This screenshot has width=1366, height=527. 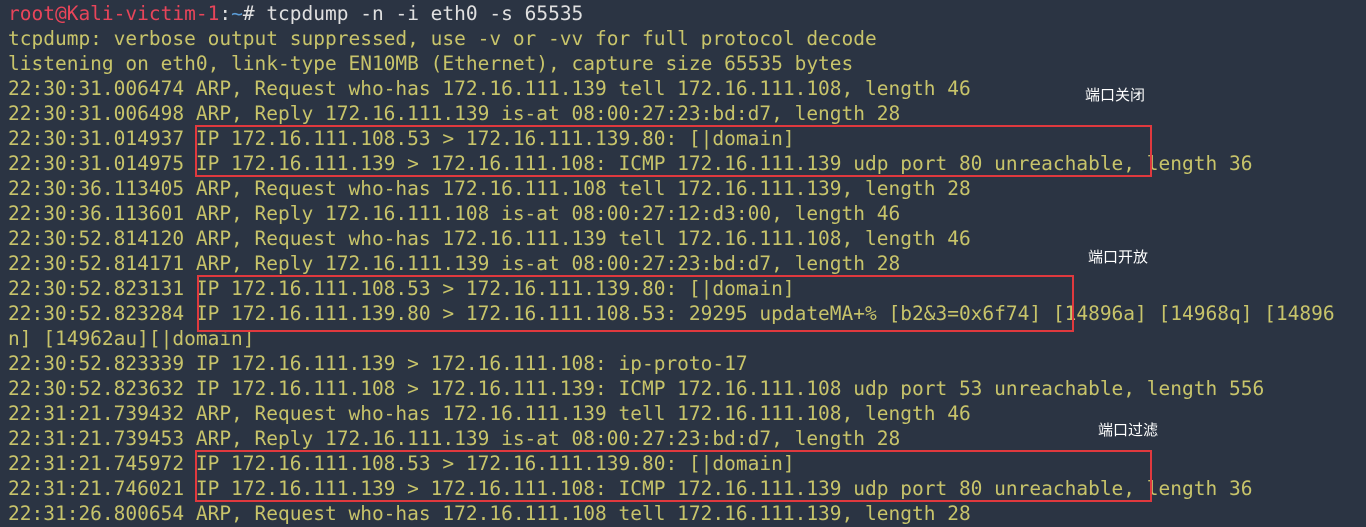 I want to click on annotation-port-closed: 端口关闭, so click(x=1115, y=95).